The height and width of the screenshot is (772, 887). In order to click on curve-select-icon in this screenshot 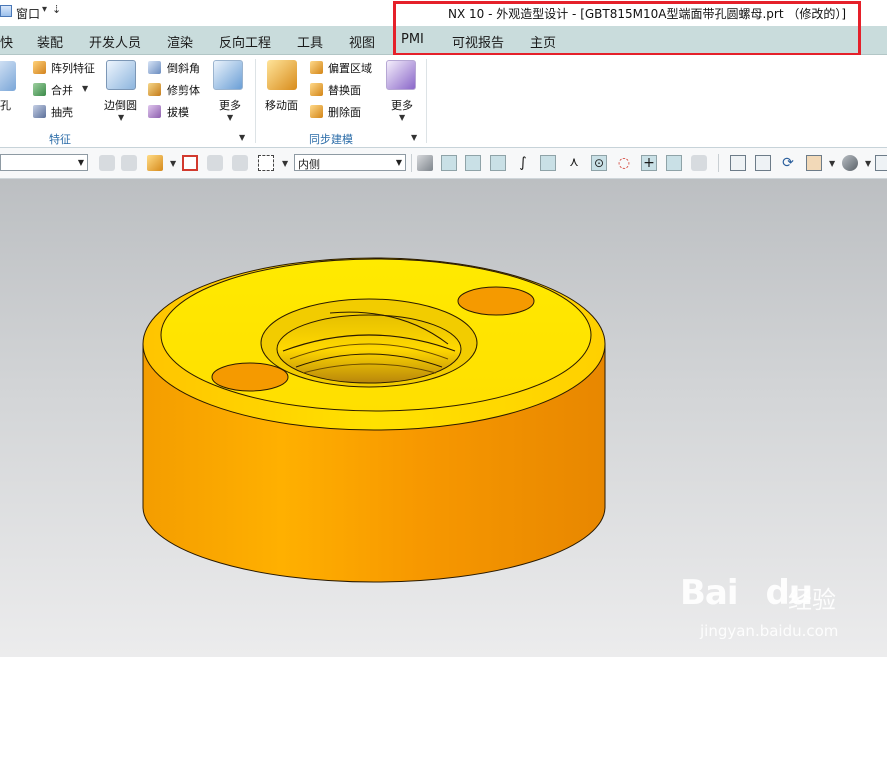, I will do `click(473, 163)`.